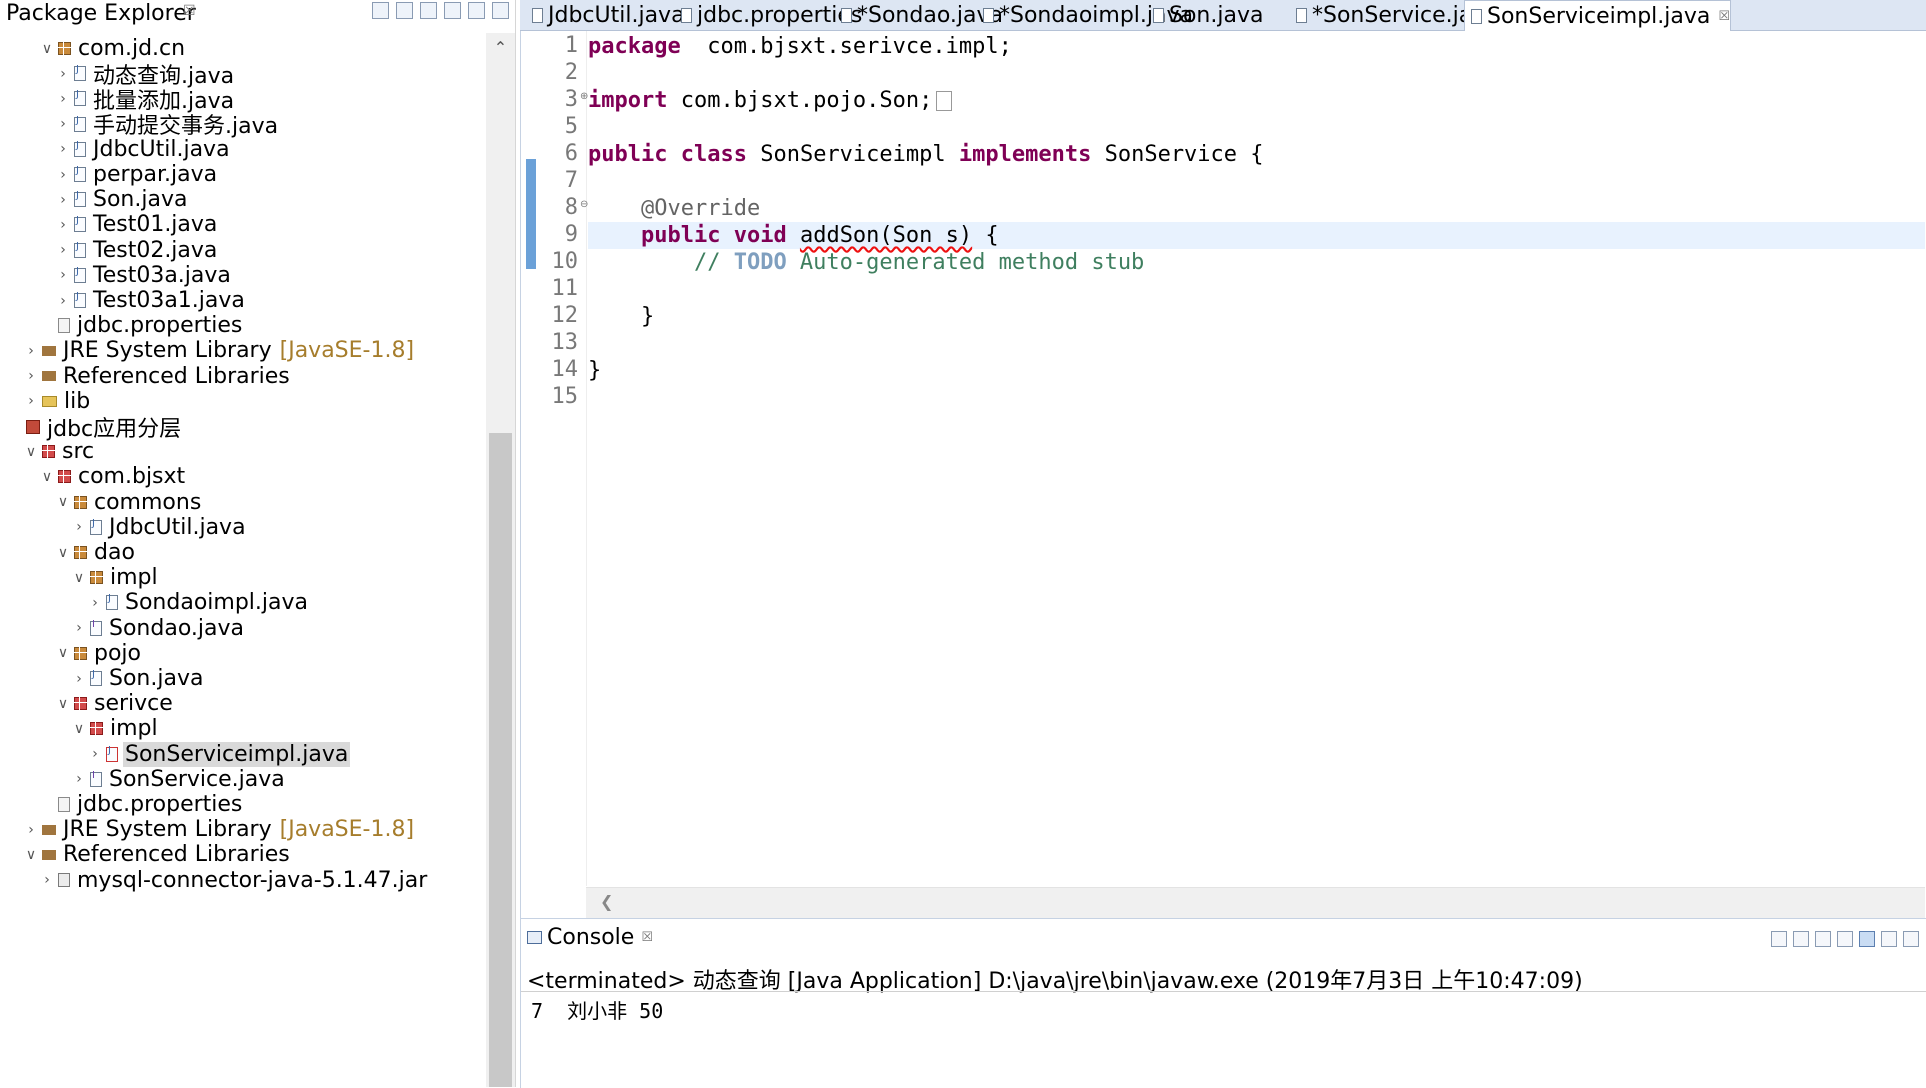 This screenshot has height=1088, width=1926. What do you see at coordinates (452, 10) in the screenshot?
I see `view-menu-icon` at bounding box center [452, 10].